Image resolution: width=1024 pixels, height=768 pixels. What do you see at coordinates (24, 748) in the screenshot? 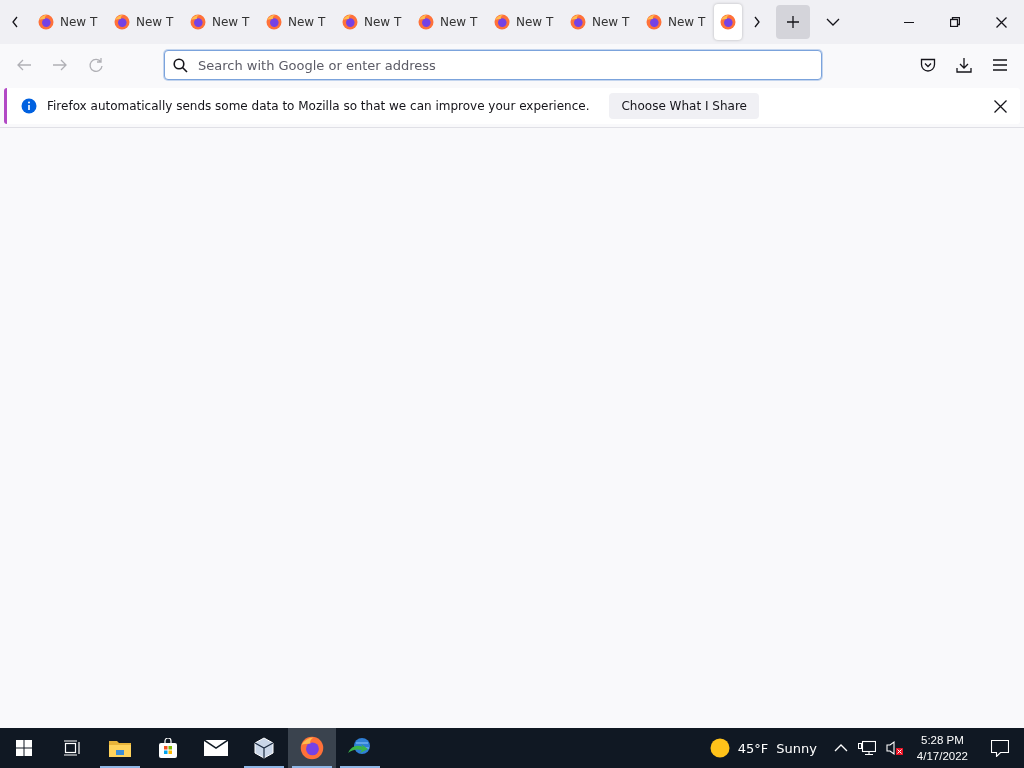
I see `windows-icon` at bounding box center [24, 748].